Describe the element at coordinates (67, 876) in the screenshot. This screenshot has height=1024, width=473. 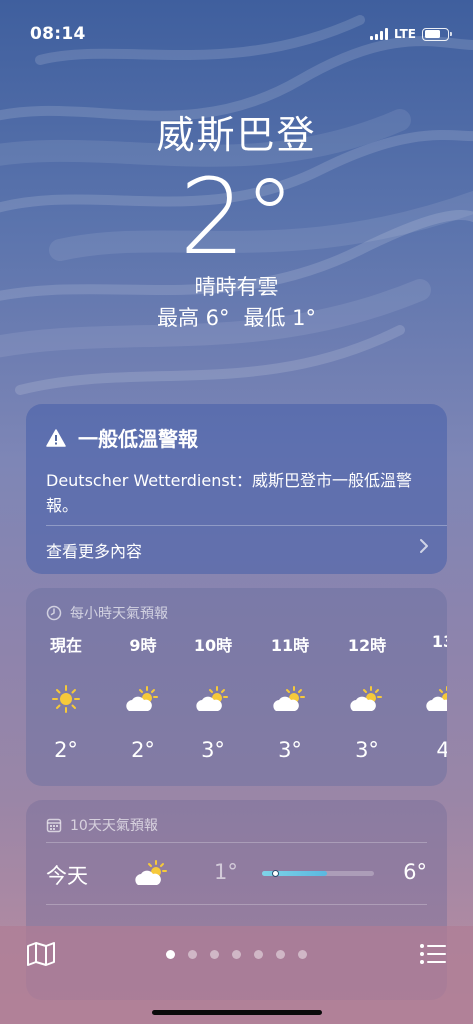
I see `day-name: 今天` at that location.